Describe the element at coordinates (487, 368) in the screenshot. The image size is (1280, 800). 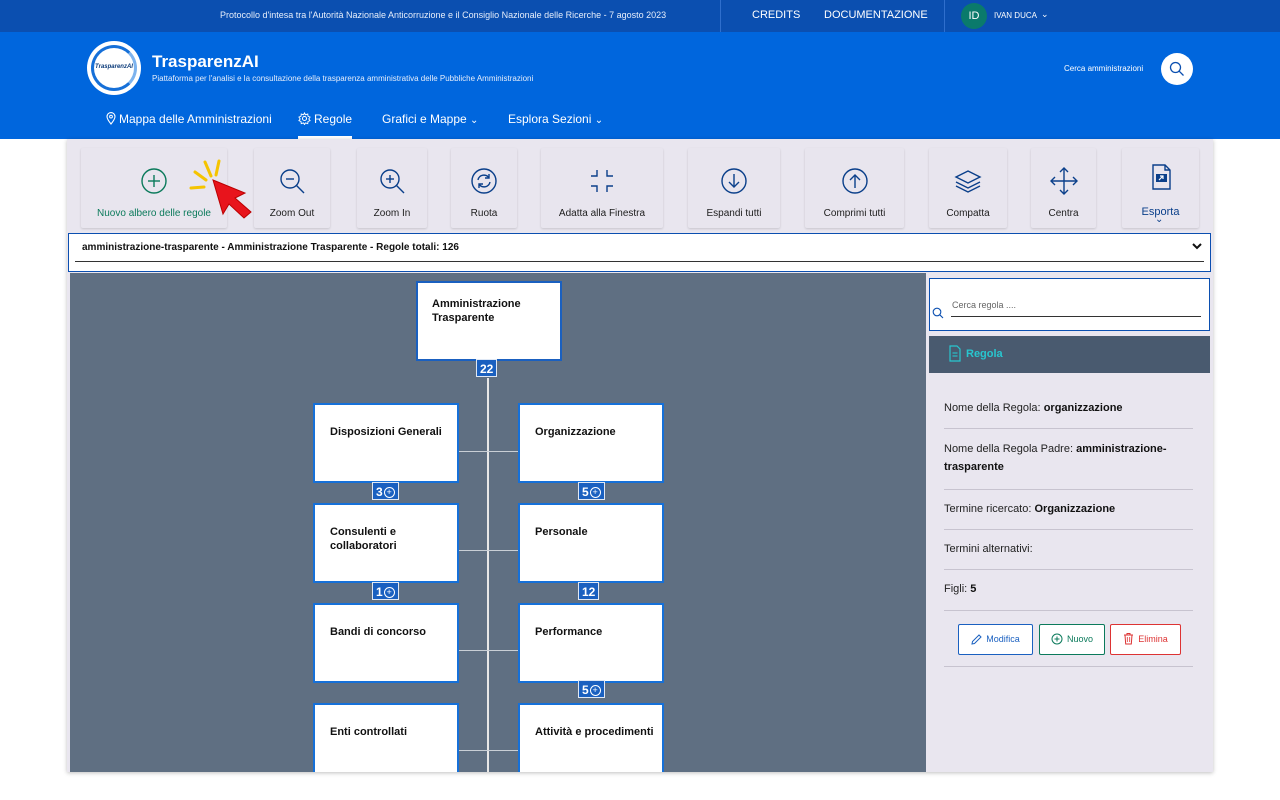
I see `node-count-badge: 22` at that location.